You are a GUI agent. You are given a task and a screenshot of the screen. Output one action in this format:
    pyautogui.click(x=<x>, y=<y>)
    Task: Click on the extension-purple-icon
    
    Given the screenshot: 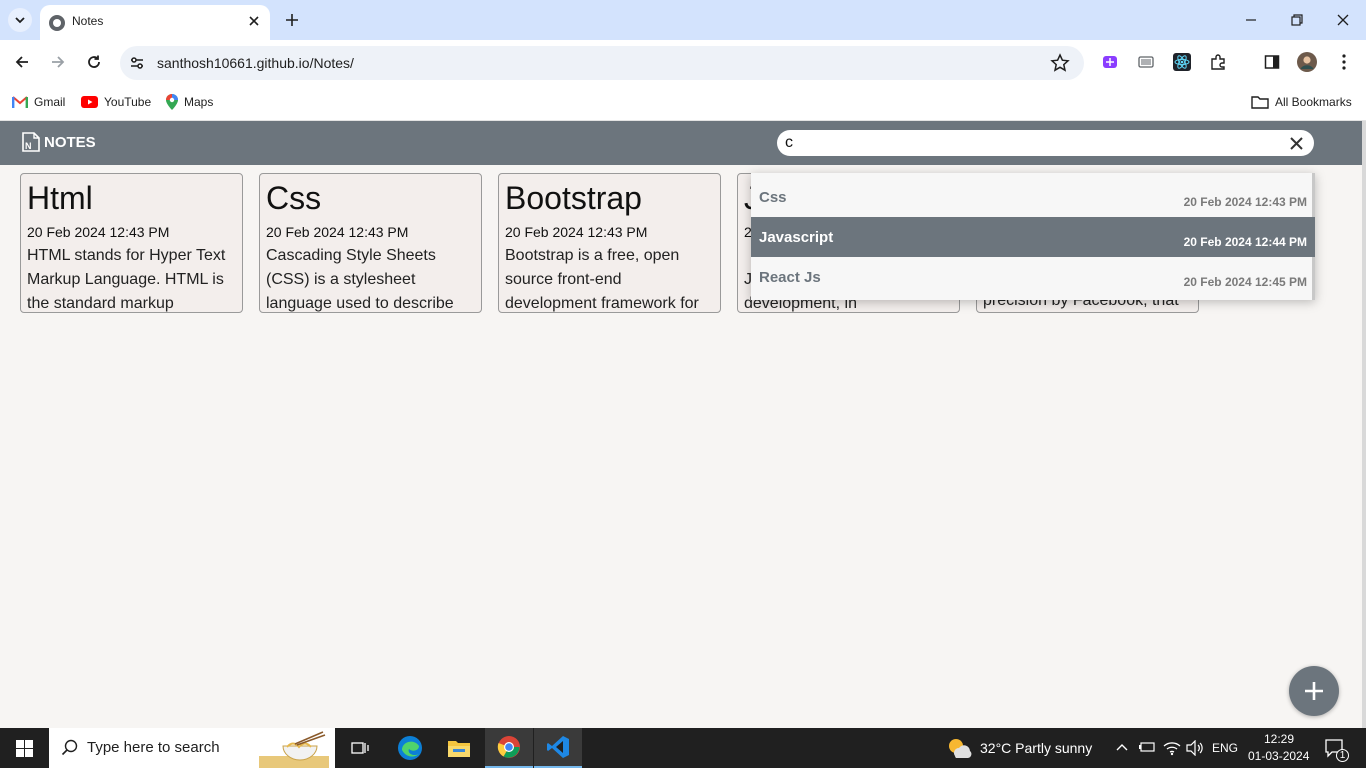 What is the action you would take?
    pyautogui.click(x=1110, y=62)
    